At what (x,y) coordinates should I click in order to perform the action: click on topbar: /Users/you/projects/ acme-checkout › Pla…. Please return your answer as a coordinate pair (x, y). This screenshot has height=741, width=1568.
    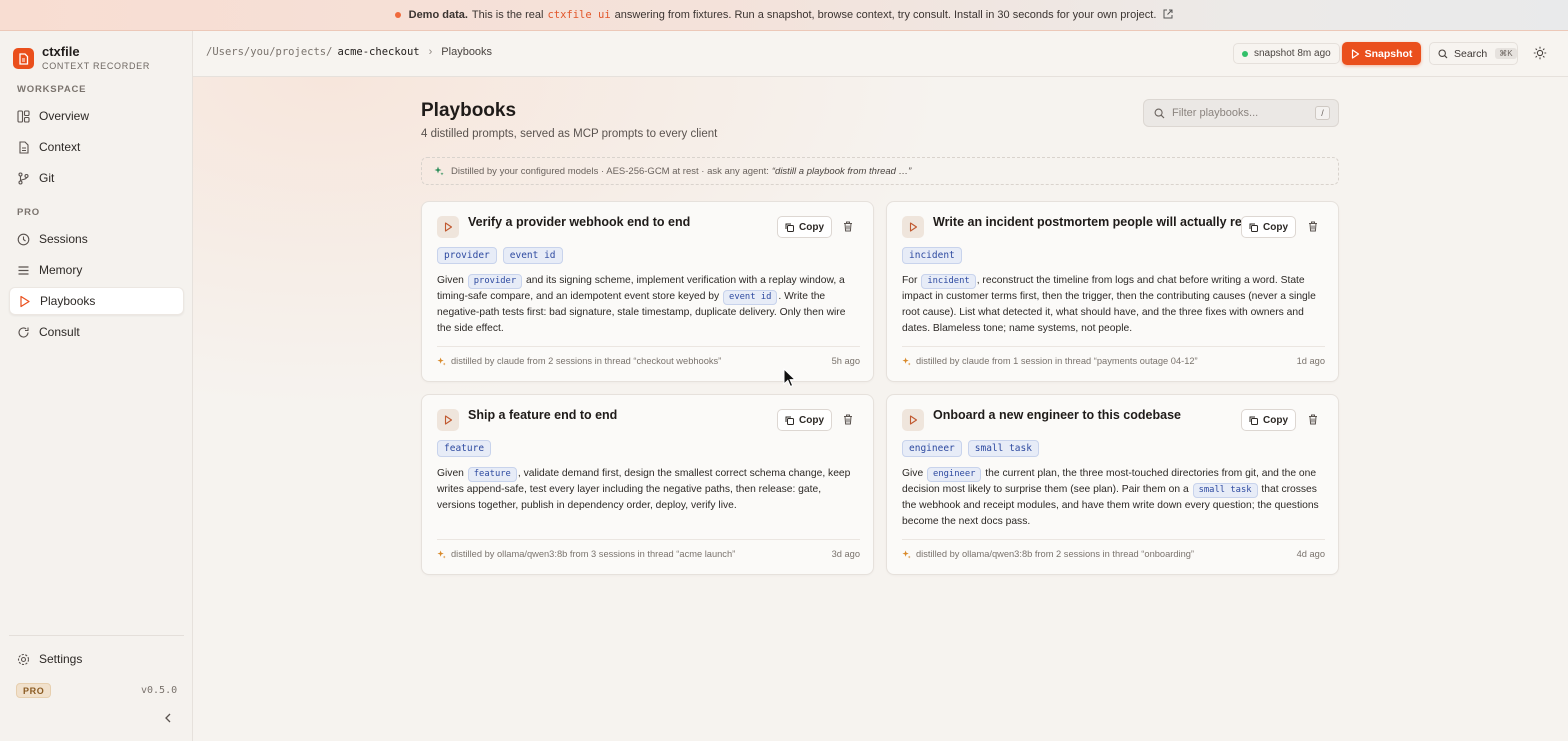
    Looking at the image, I should click on (880, 54).